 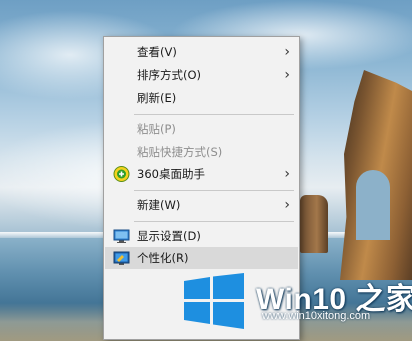 I want to click on win10-watermark: Win10 之家 www.win10xitong.com, so click(x=296, y=304).